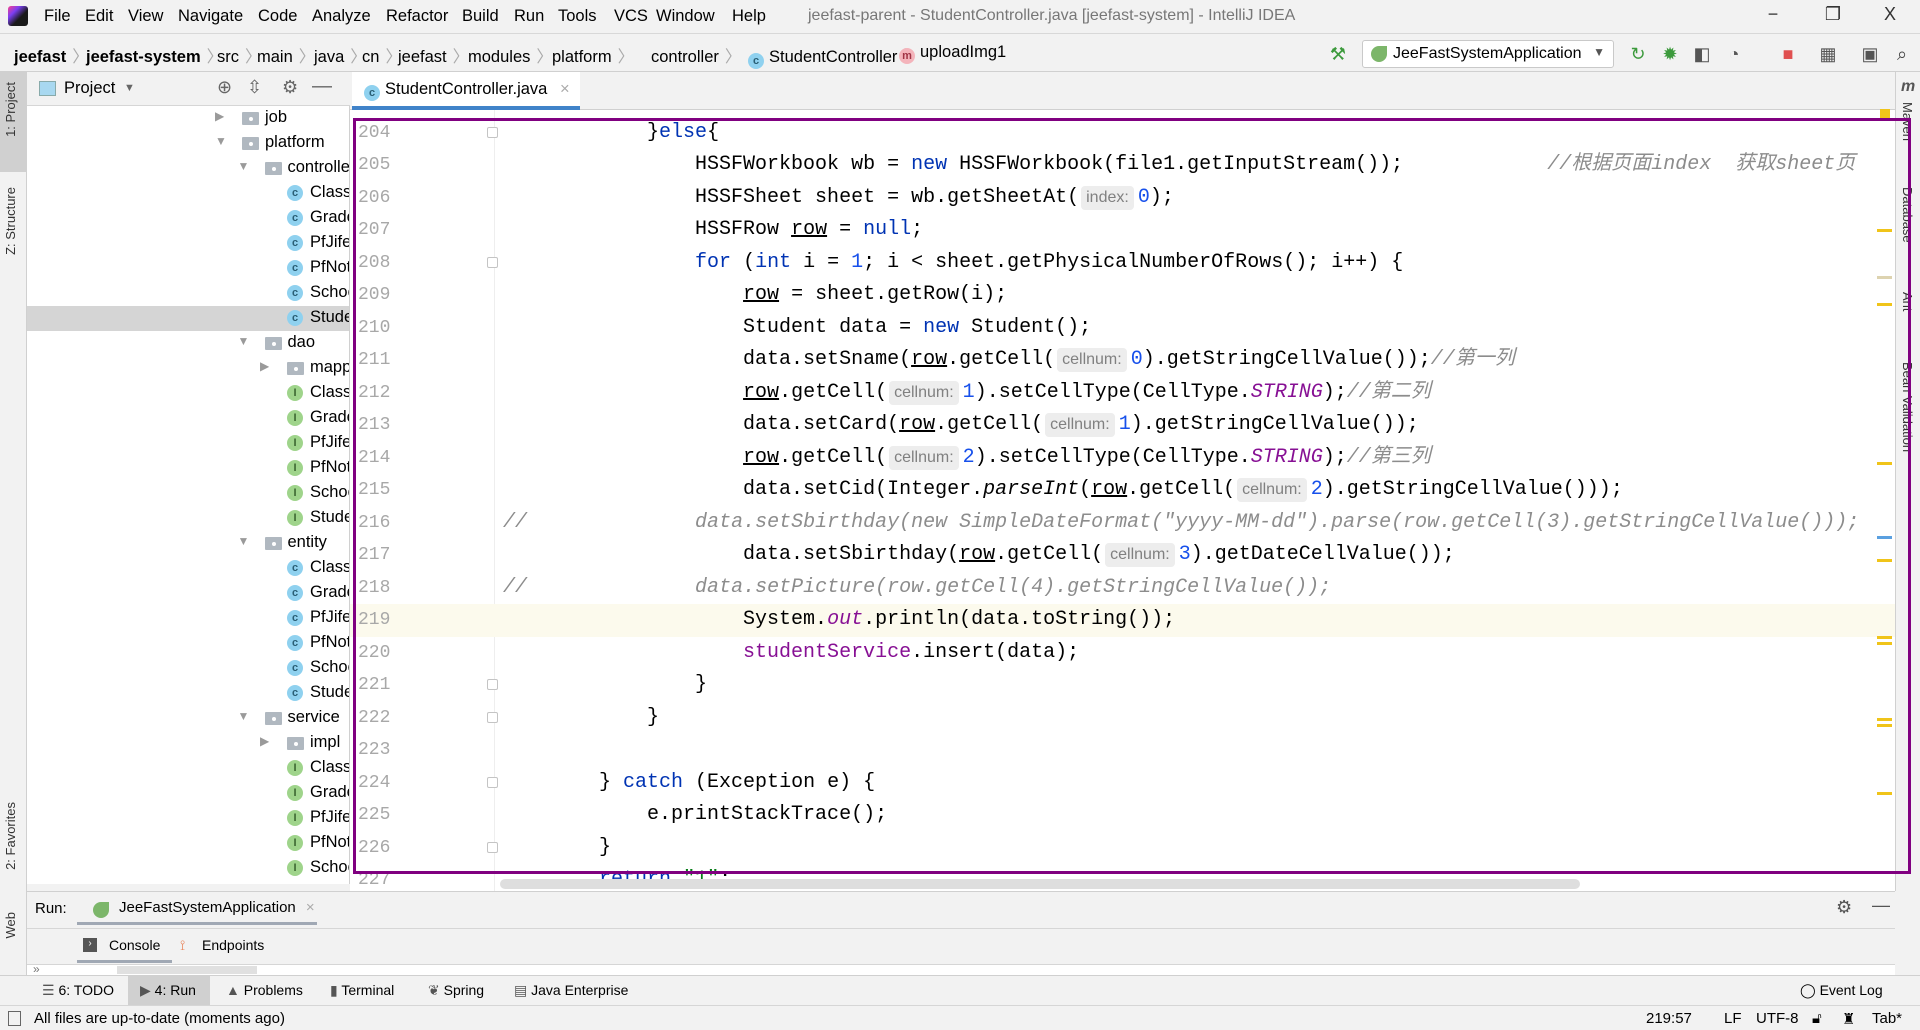 This screenshot has height=1030, width=1920. I want to click on tree-item: I GradeD, so click(188, 418).